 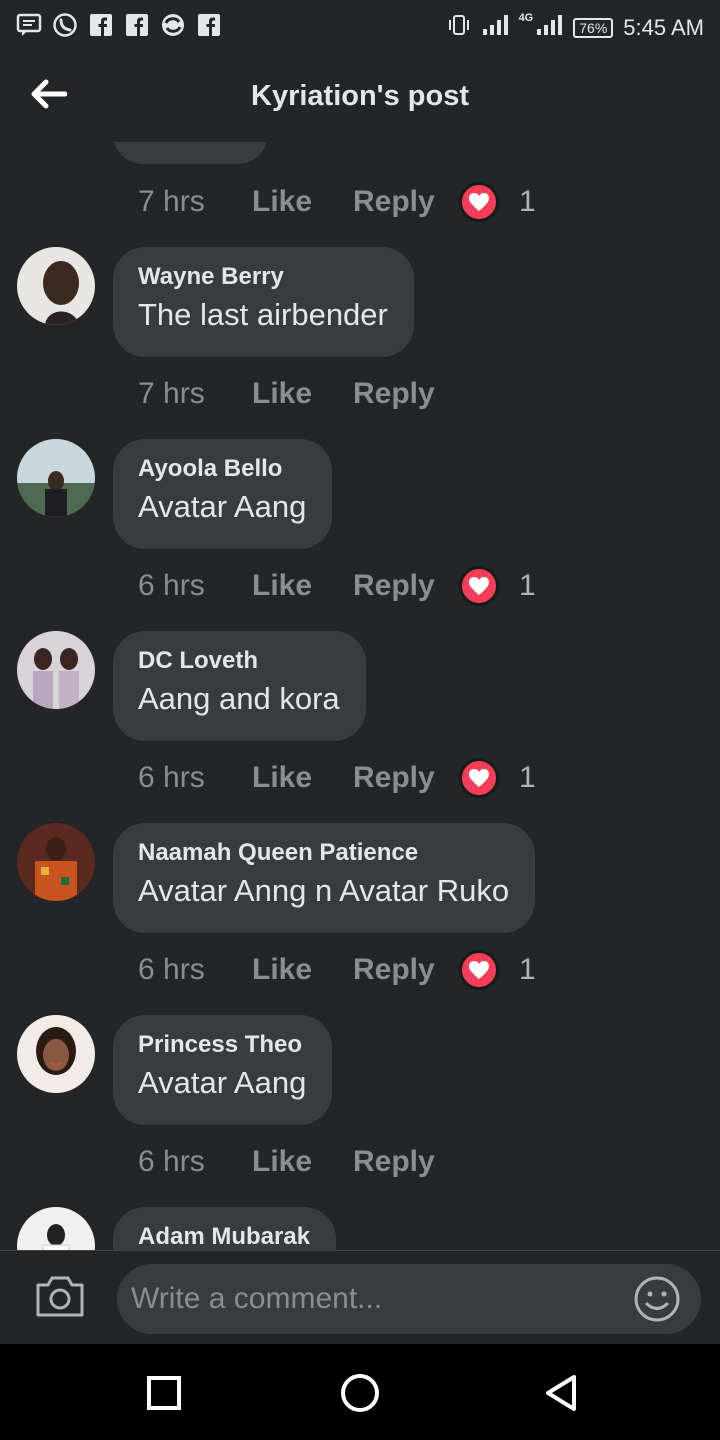 I want to click on page-title: Kyriation's post, so click(x=360, y=96).